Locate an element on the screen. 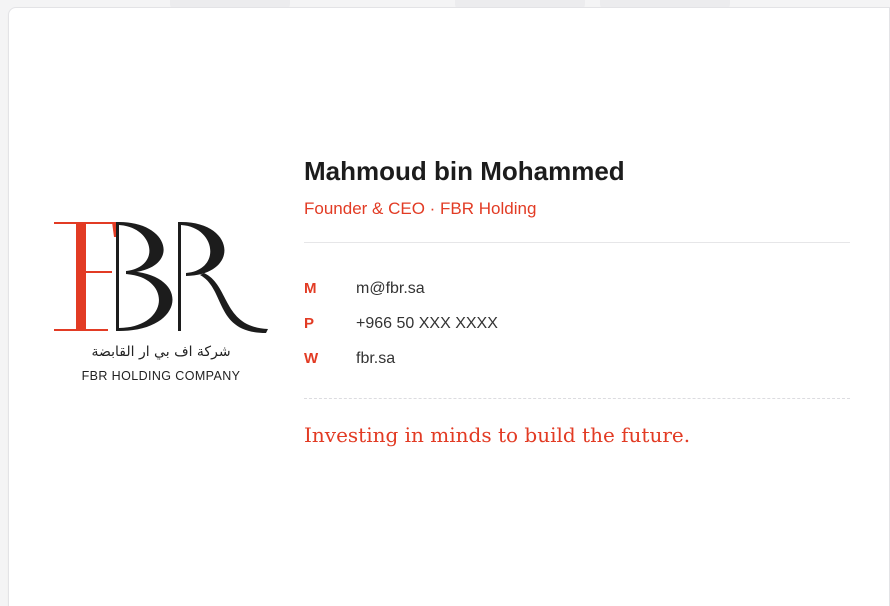 The height and width of the screenshot is (606, 890). contact-key: W is located at coordinates (311, 358).